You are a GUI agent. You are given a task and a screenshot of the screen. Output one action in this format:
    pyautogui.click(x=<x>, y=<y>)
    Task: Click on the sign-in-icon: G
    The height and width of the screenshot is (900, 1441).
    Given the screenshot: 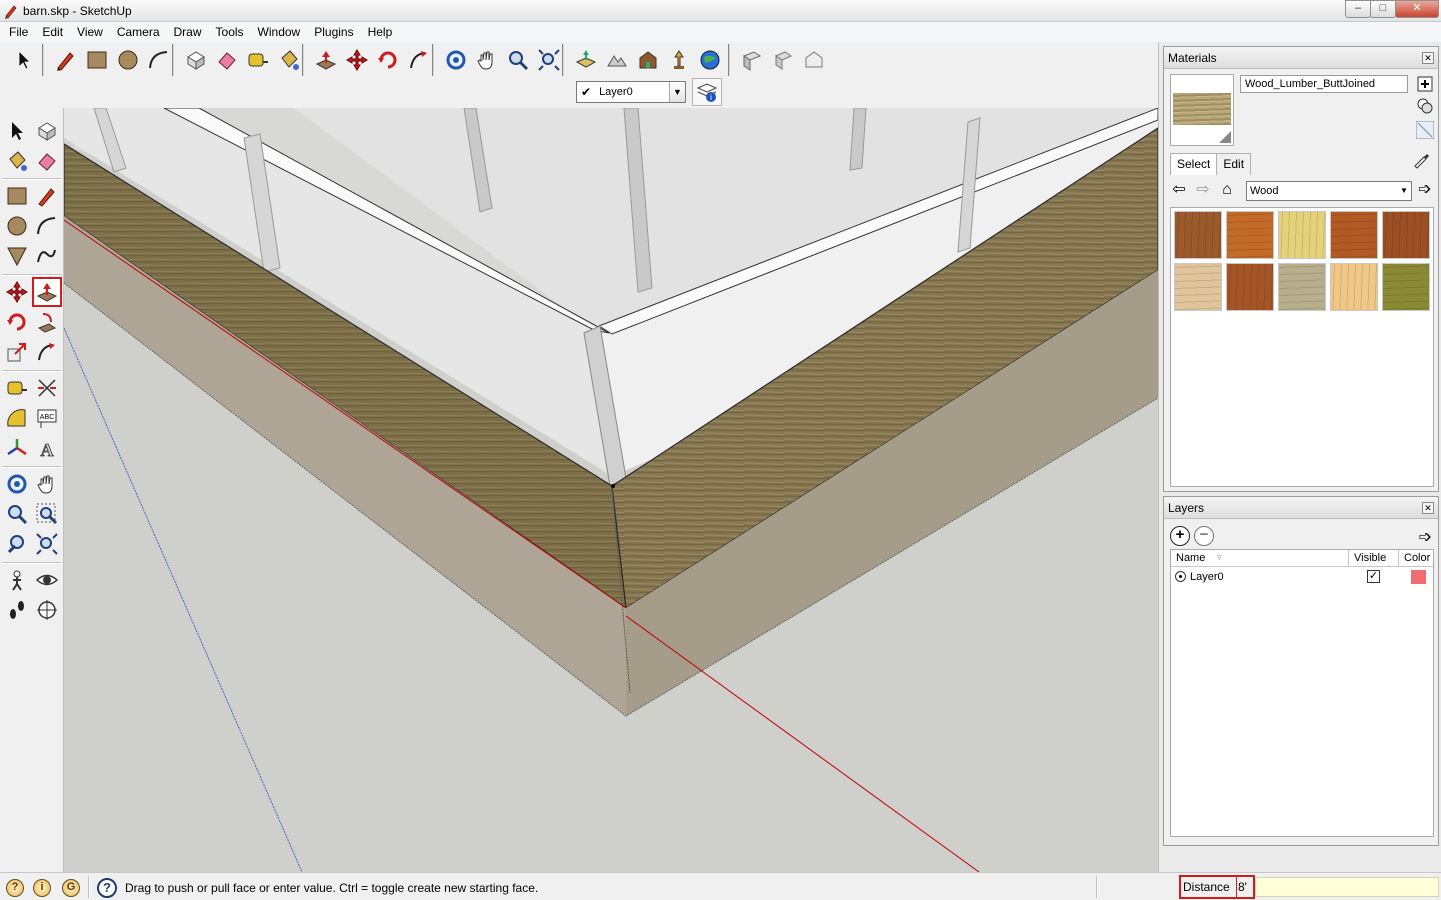 What is the action you would take?
    pyautogui.click(x=71, y=888)
    